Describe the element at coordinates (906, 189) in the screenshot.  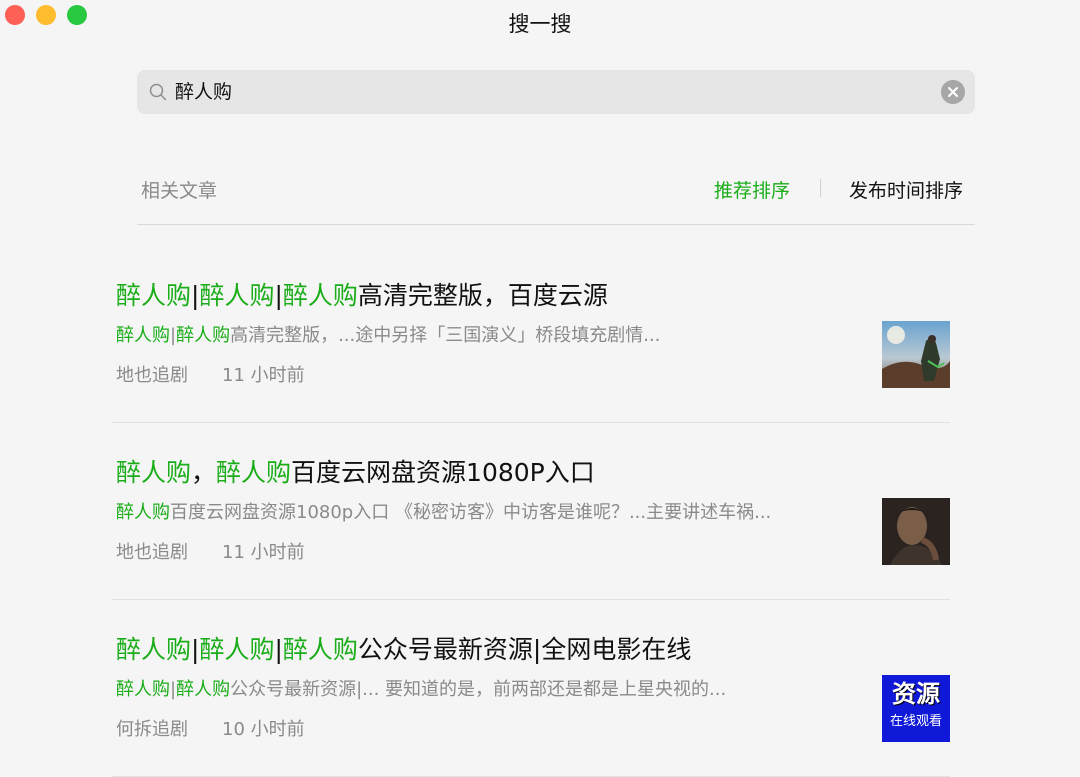
I see `sort-by-time-tab: 发布时间排序` at that location.